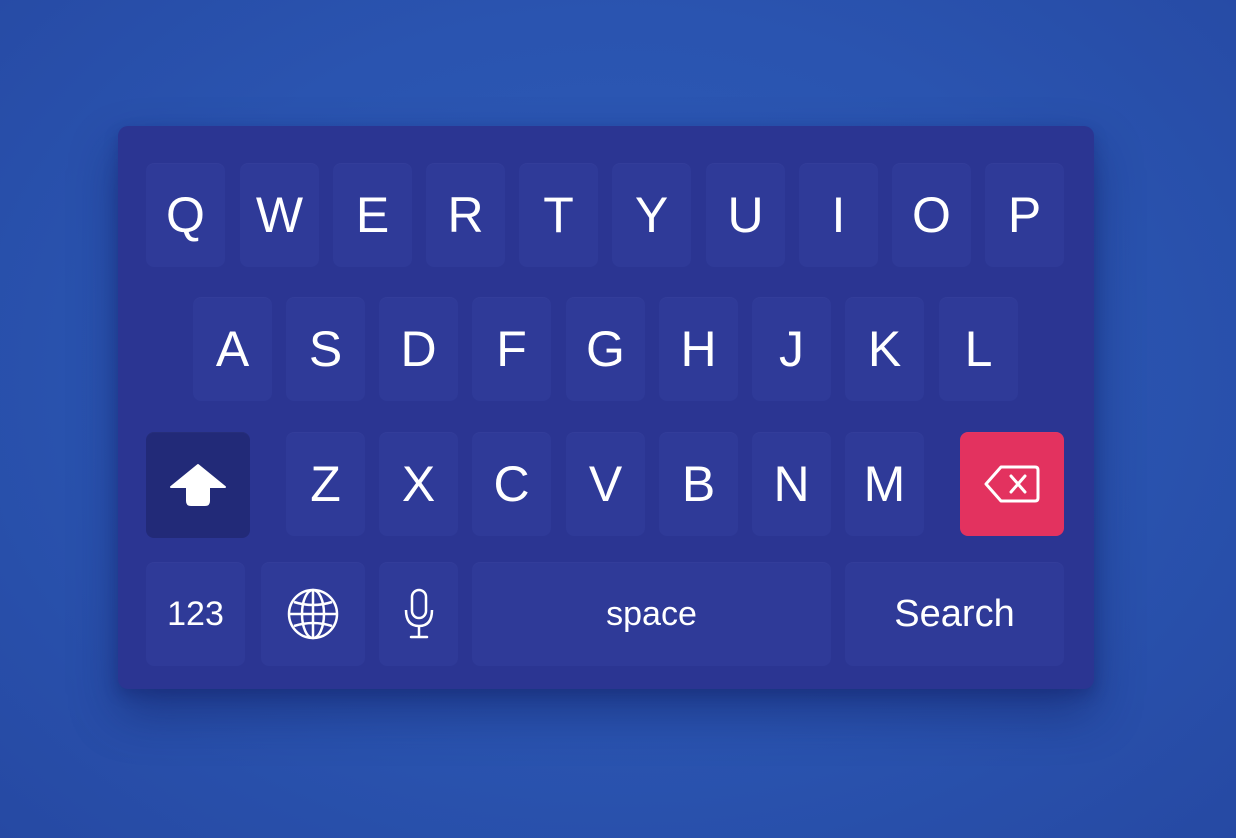  What do you see at coordinates (745, 215) in the screenshot?
I see `key-u: U` at bounding box center [745, 215].